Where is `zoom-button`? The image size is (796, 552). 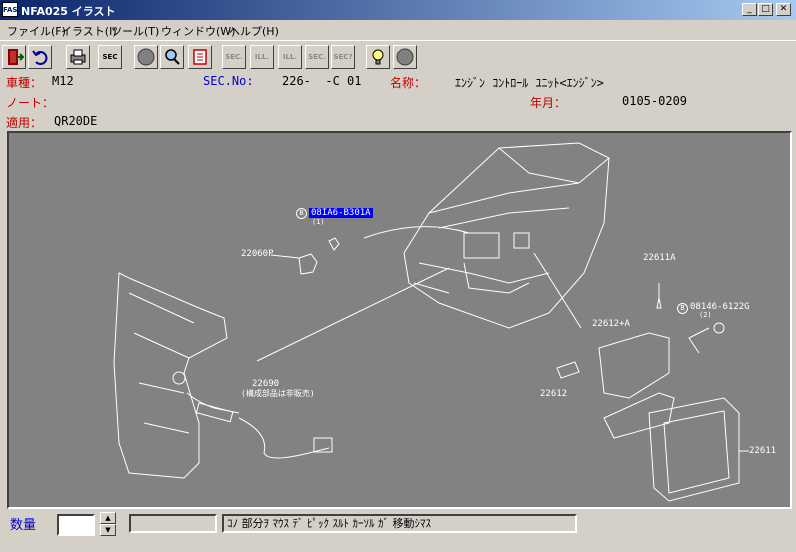
zoom-button is located at coordinates (172, 57).